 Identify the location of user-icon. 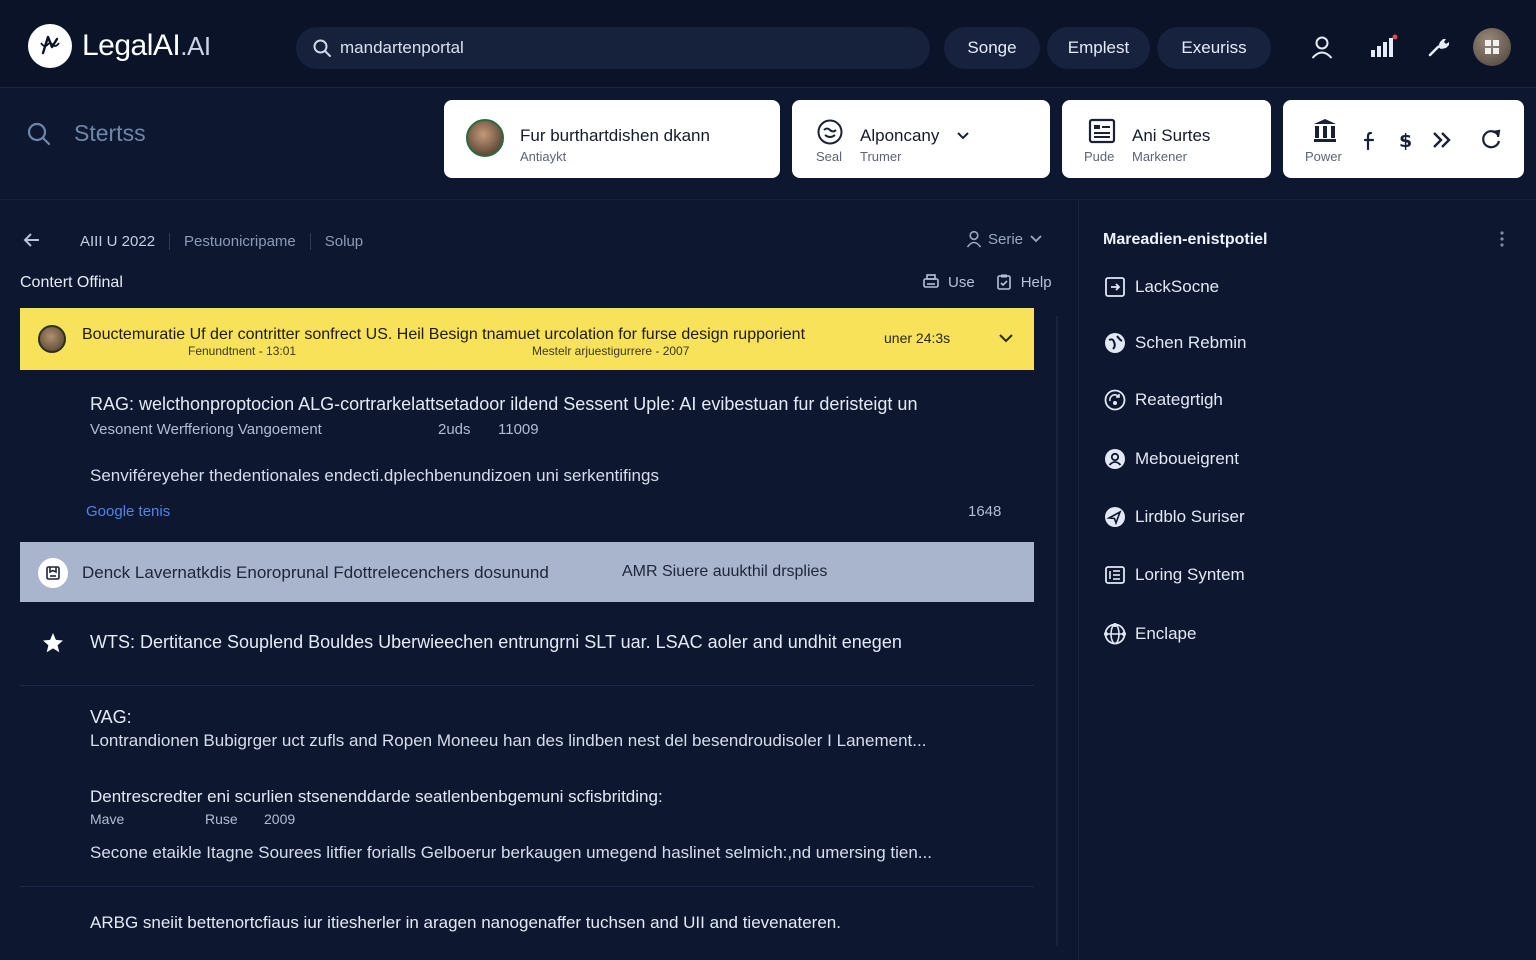
(1322, 47).